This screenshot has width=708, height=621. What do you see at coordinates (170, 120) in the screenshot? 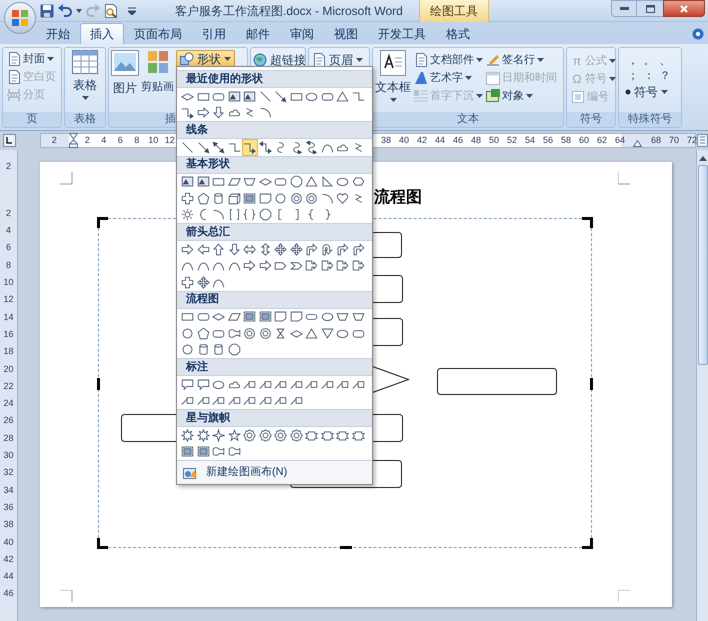
I see `group-label: 插` at bounding box center [170, 120].